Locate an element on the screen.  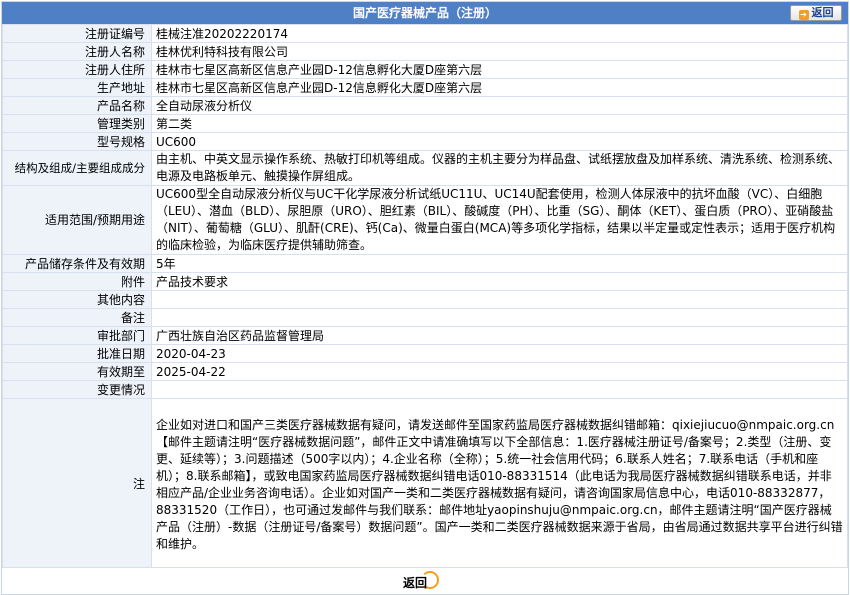
table-row: 审批部门 广西壮族自治区药品监督管理局 is located at coordinates (425, 335).